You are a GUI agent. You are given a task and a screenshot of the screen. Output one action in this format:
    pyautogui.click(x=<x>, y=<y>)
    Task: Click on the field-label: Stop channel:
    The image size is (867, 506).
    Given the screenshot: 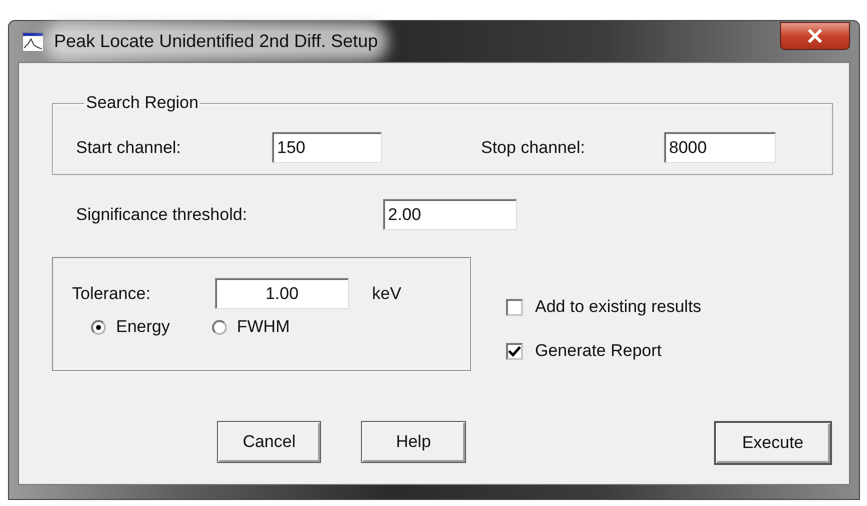 What is the action you would take?
    pyautogui.click(x=533, y=148)
    